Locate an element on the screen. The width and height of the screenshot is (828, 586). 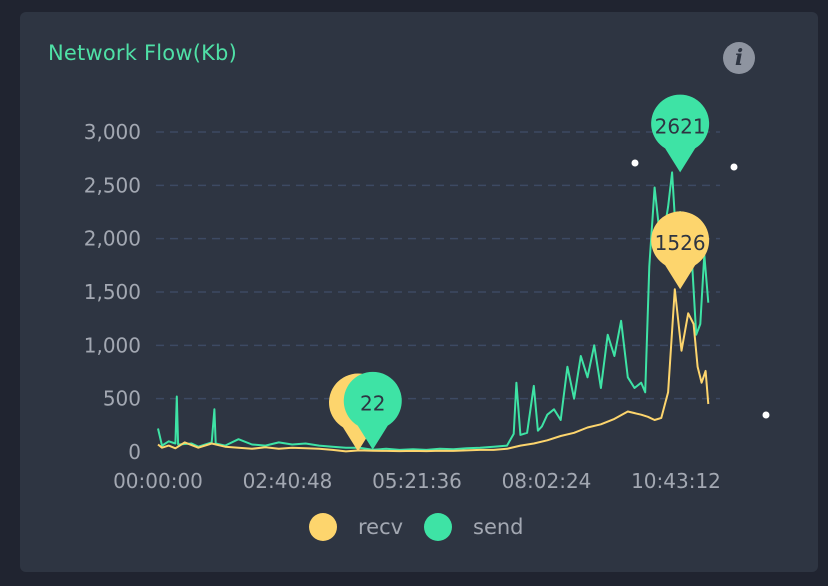
y-tick-label: 2,500 is located at coordinates (112, 185).